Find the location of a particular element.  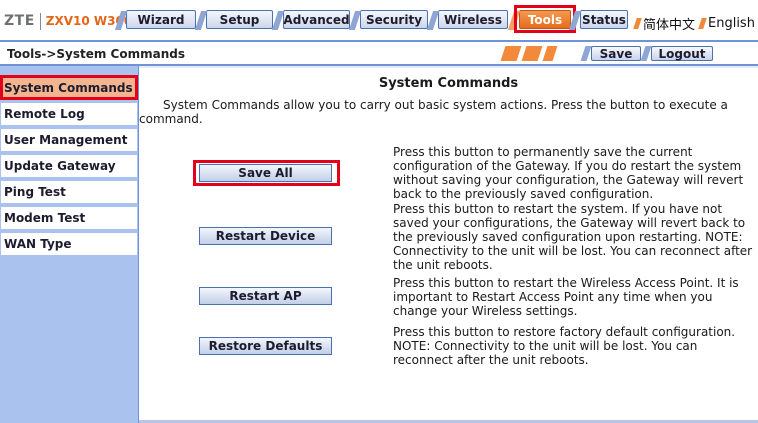

button-label: Restart AP is located at coordinates (265, 296).